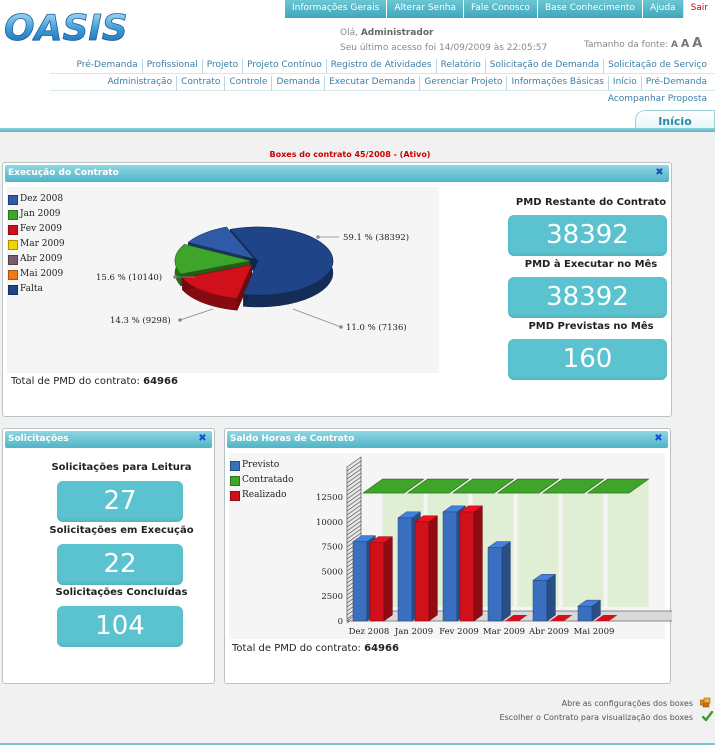 This screenshot has height=750, width=715. I want to click on legend-label: Mar 2009, so click(42, 244).